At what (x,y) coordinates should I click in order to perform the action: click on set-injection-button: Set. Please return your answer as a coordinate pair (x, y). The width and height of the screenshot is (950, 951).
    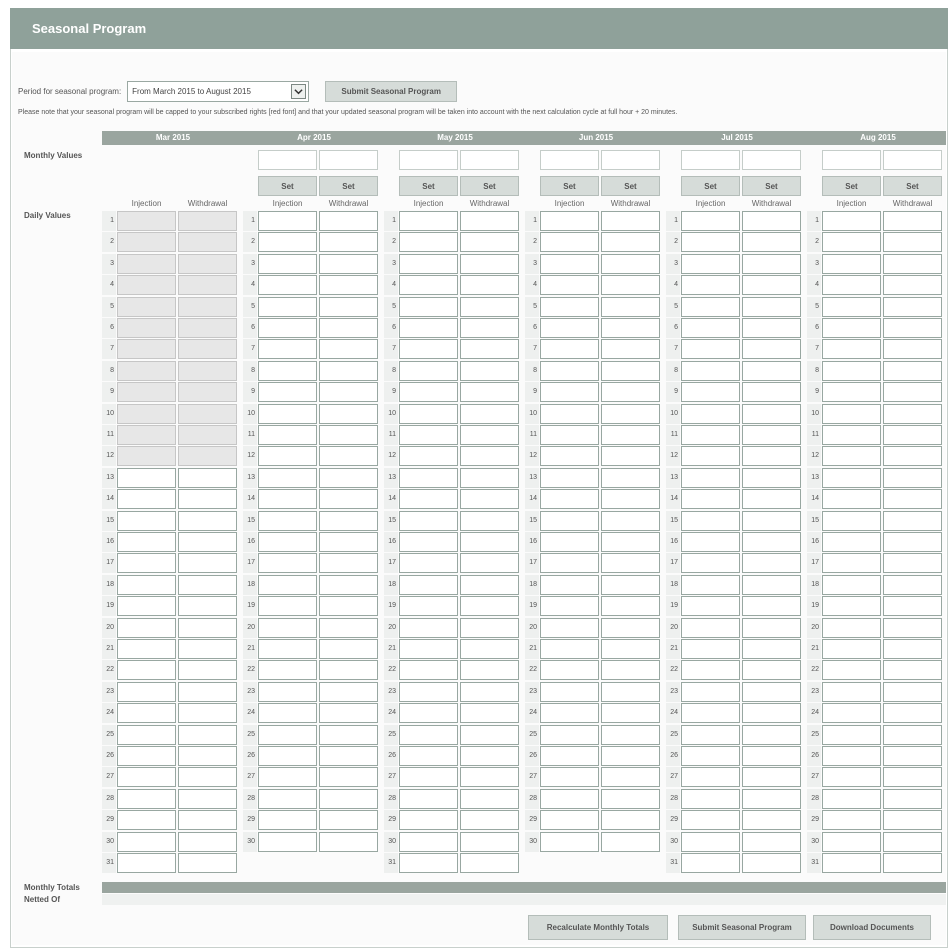
    Looking at the image, I should click on (710, 186).